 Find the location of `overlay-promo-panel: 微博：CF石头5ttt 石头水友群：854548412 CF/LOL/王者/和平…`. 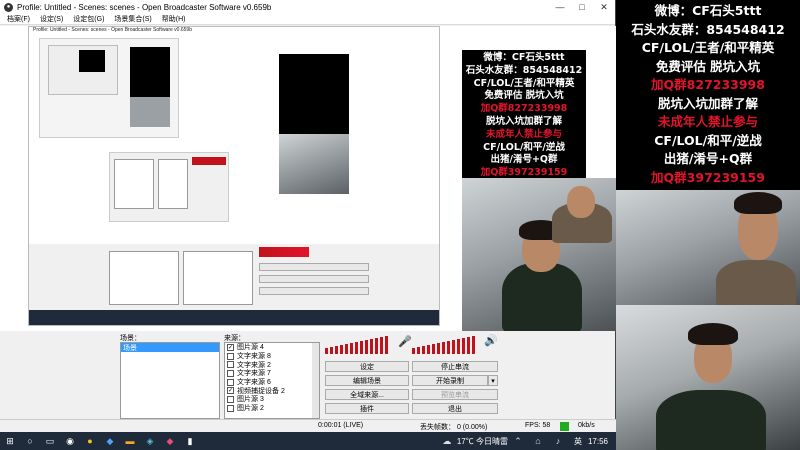

overlay-promo-panel: 微博：CF石头5ttt 石头水友群：854548412 CF/LOL/王者/和平… is located at coordinates (708, 95).